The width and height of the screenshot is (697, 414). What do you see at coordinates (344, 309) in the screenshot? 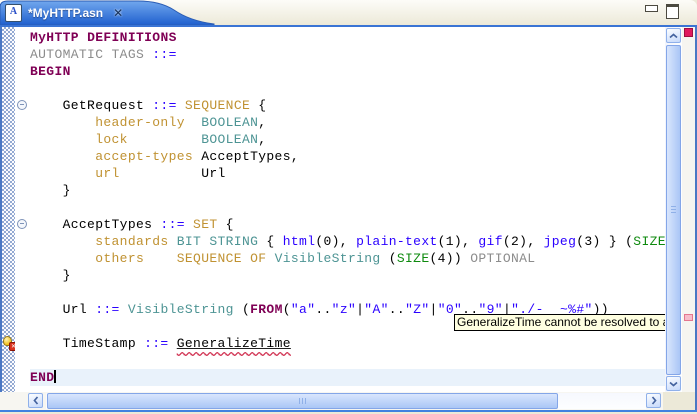
I see `code-token: "z"` at bounding box center [344, 309].